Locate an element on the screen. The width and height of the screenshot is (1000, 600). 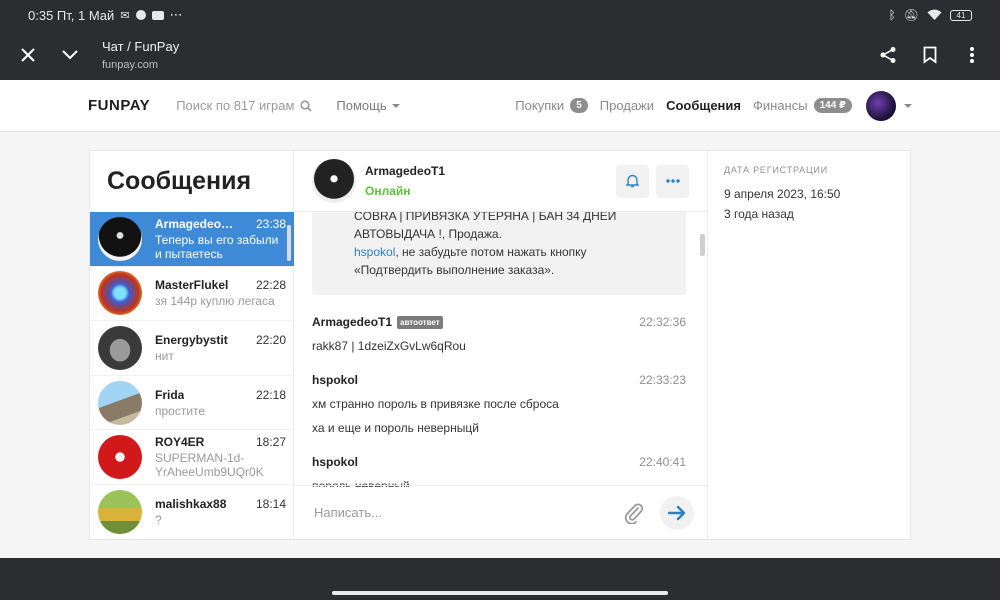
message-input is located at coordinates (468, 512).